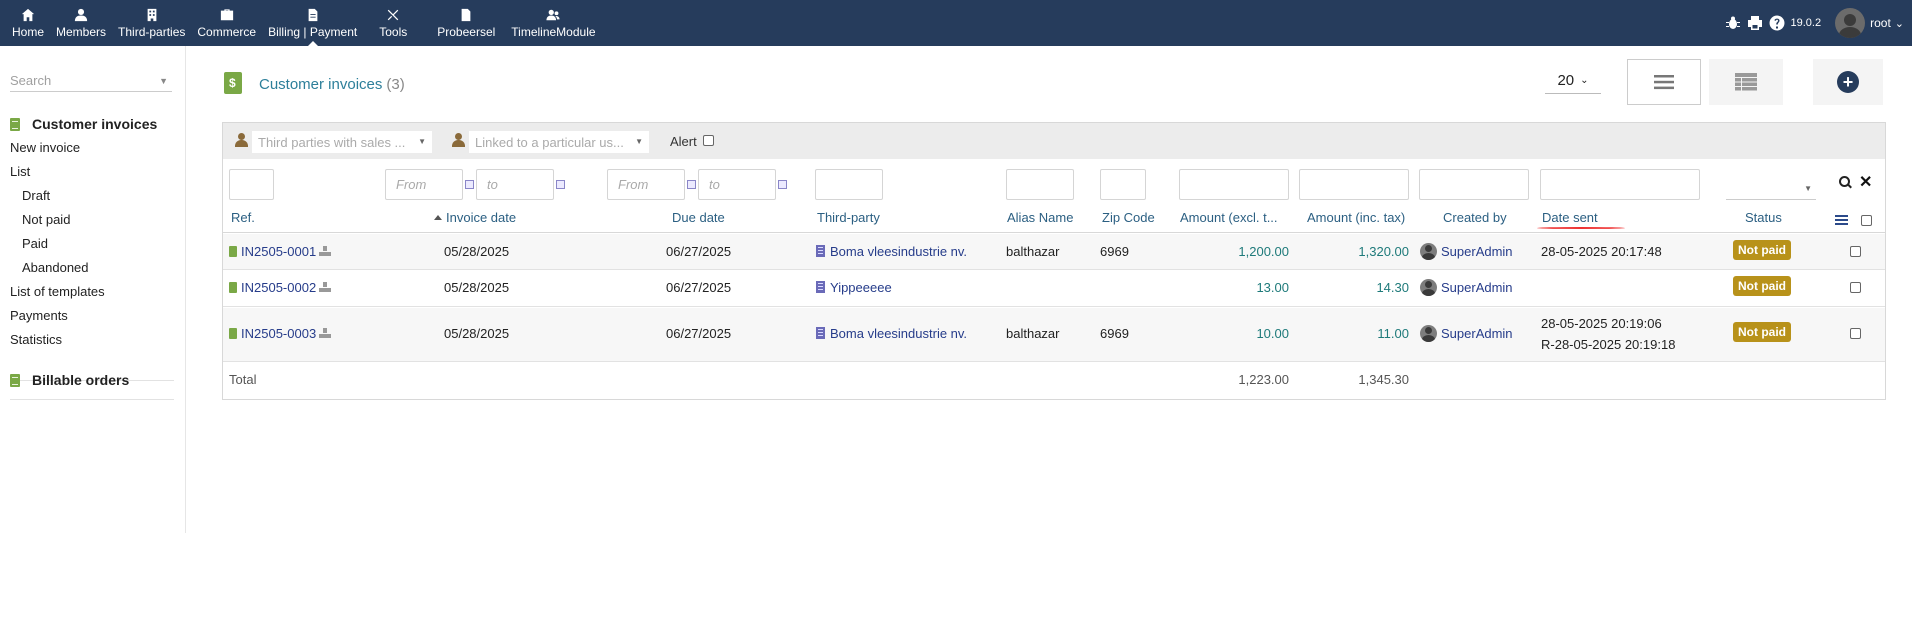 Image resolution: width=1912 pixels, height=620 pixels. What do you see at coordinates (1746, 82) in the screenshot?
I see `kanban-view-button` at bounding box center [1746, 82].